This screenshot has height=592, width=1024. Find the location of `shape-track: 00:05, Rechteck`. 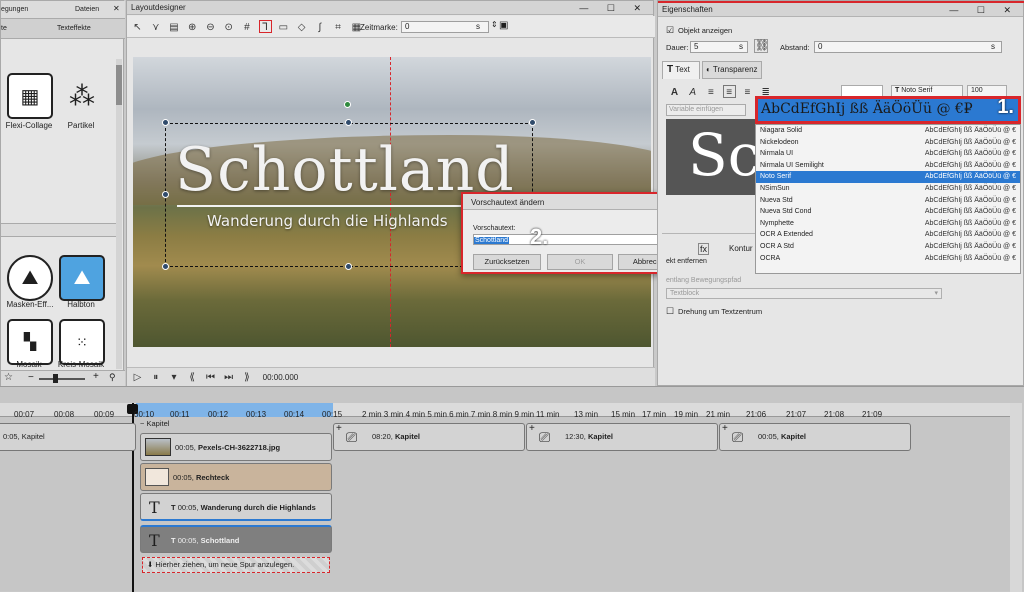

shape-track: 00:05, Rechteck is located at coordinates (236, 477).